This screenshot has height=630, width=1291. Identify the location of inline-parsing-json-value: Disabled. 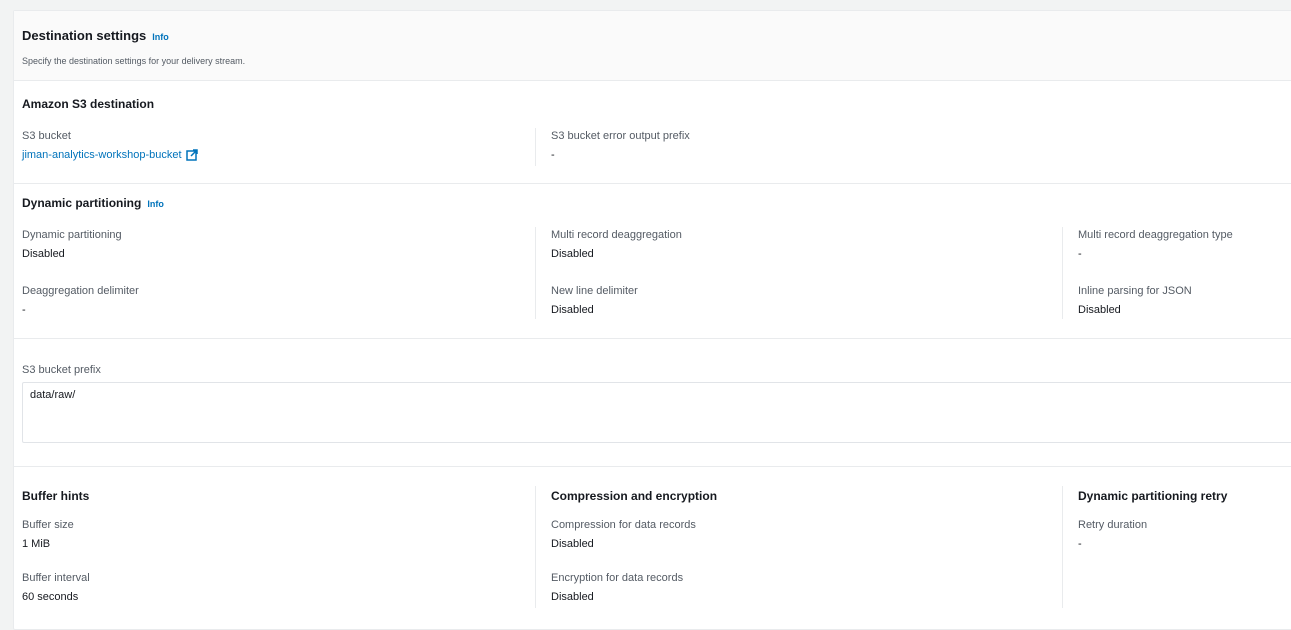
(1099, 310).